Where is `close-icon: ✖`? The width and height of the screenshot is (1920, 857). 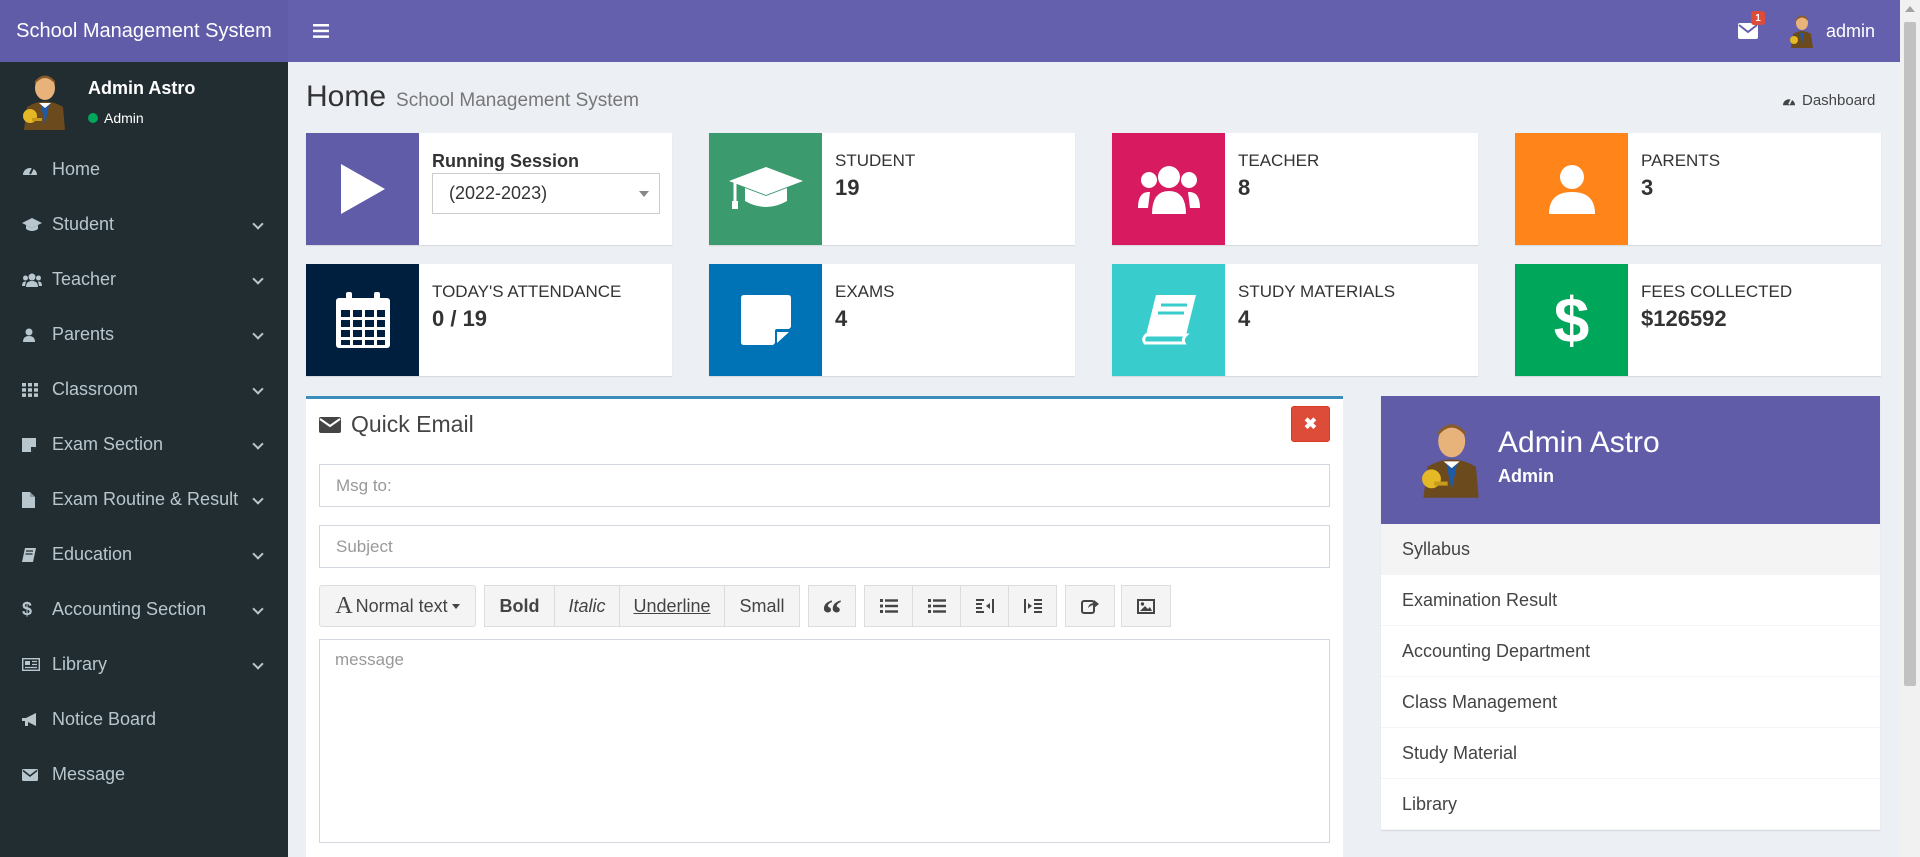
close-icon: ✖ is located at coordinates (1310, 424).